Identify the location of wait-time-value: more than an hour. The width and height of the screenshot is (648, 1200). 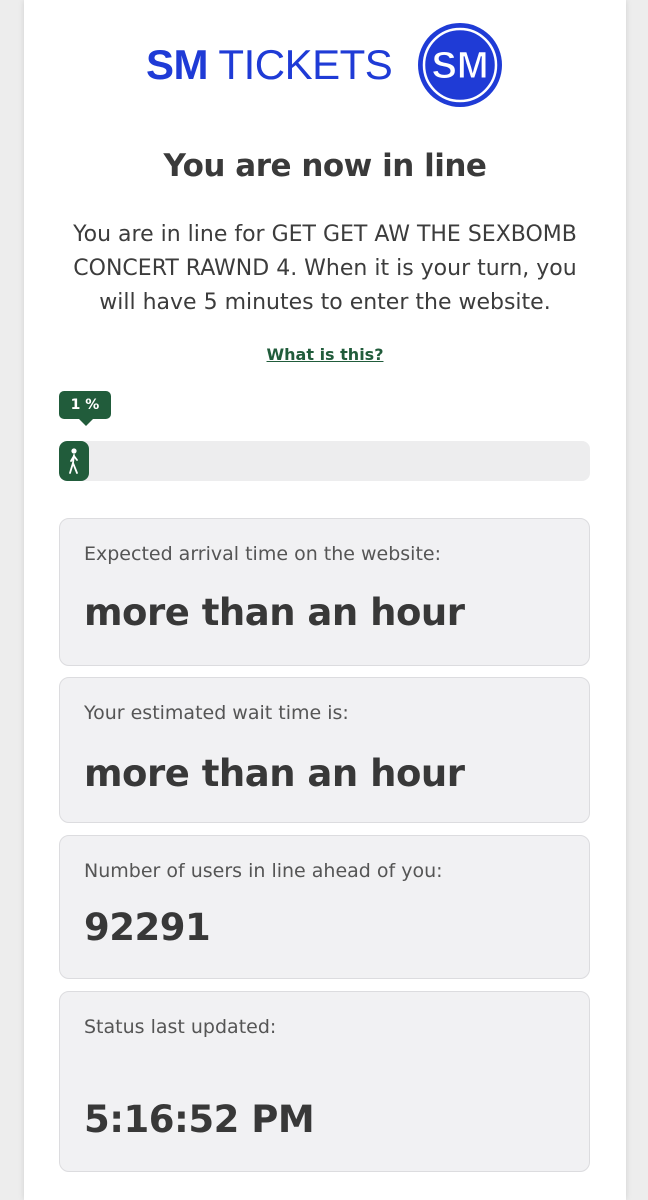
(274, 773).